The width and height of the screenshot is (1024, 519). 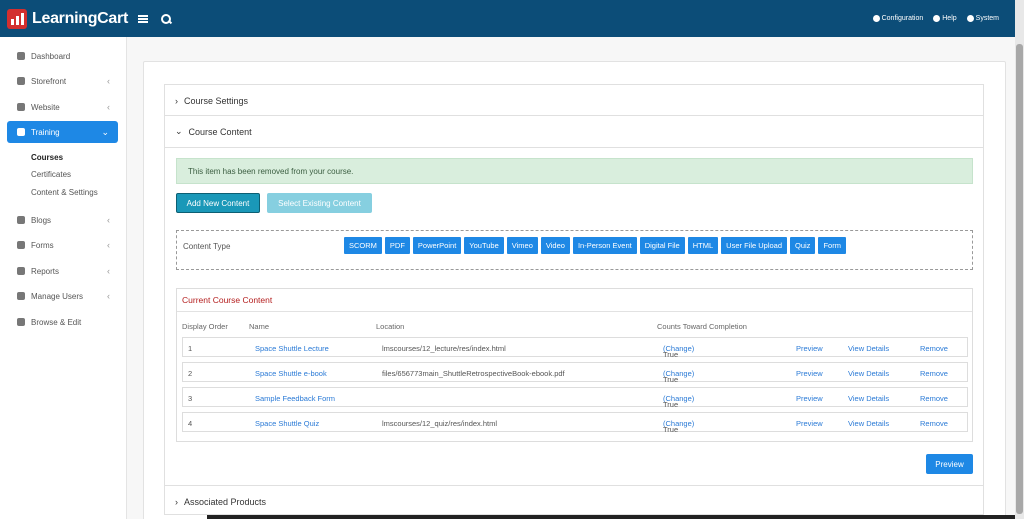 What do you see at coordinates (287, 423) in the screenshot?
I see `content-name-link: Space Shuttle Quiz` at bounding box center [287, 423].